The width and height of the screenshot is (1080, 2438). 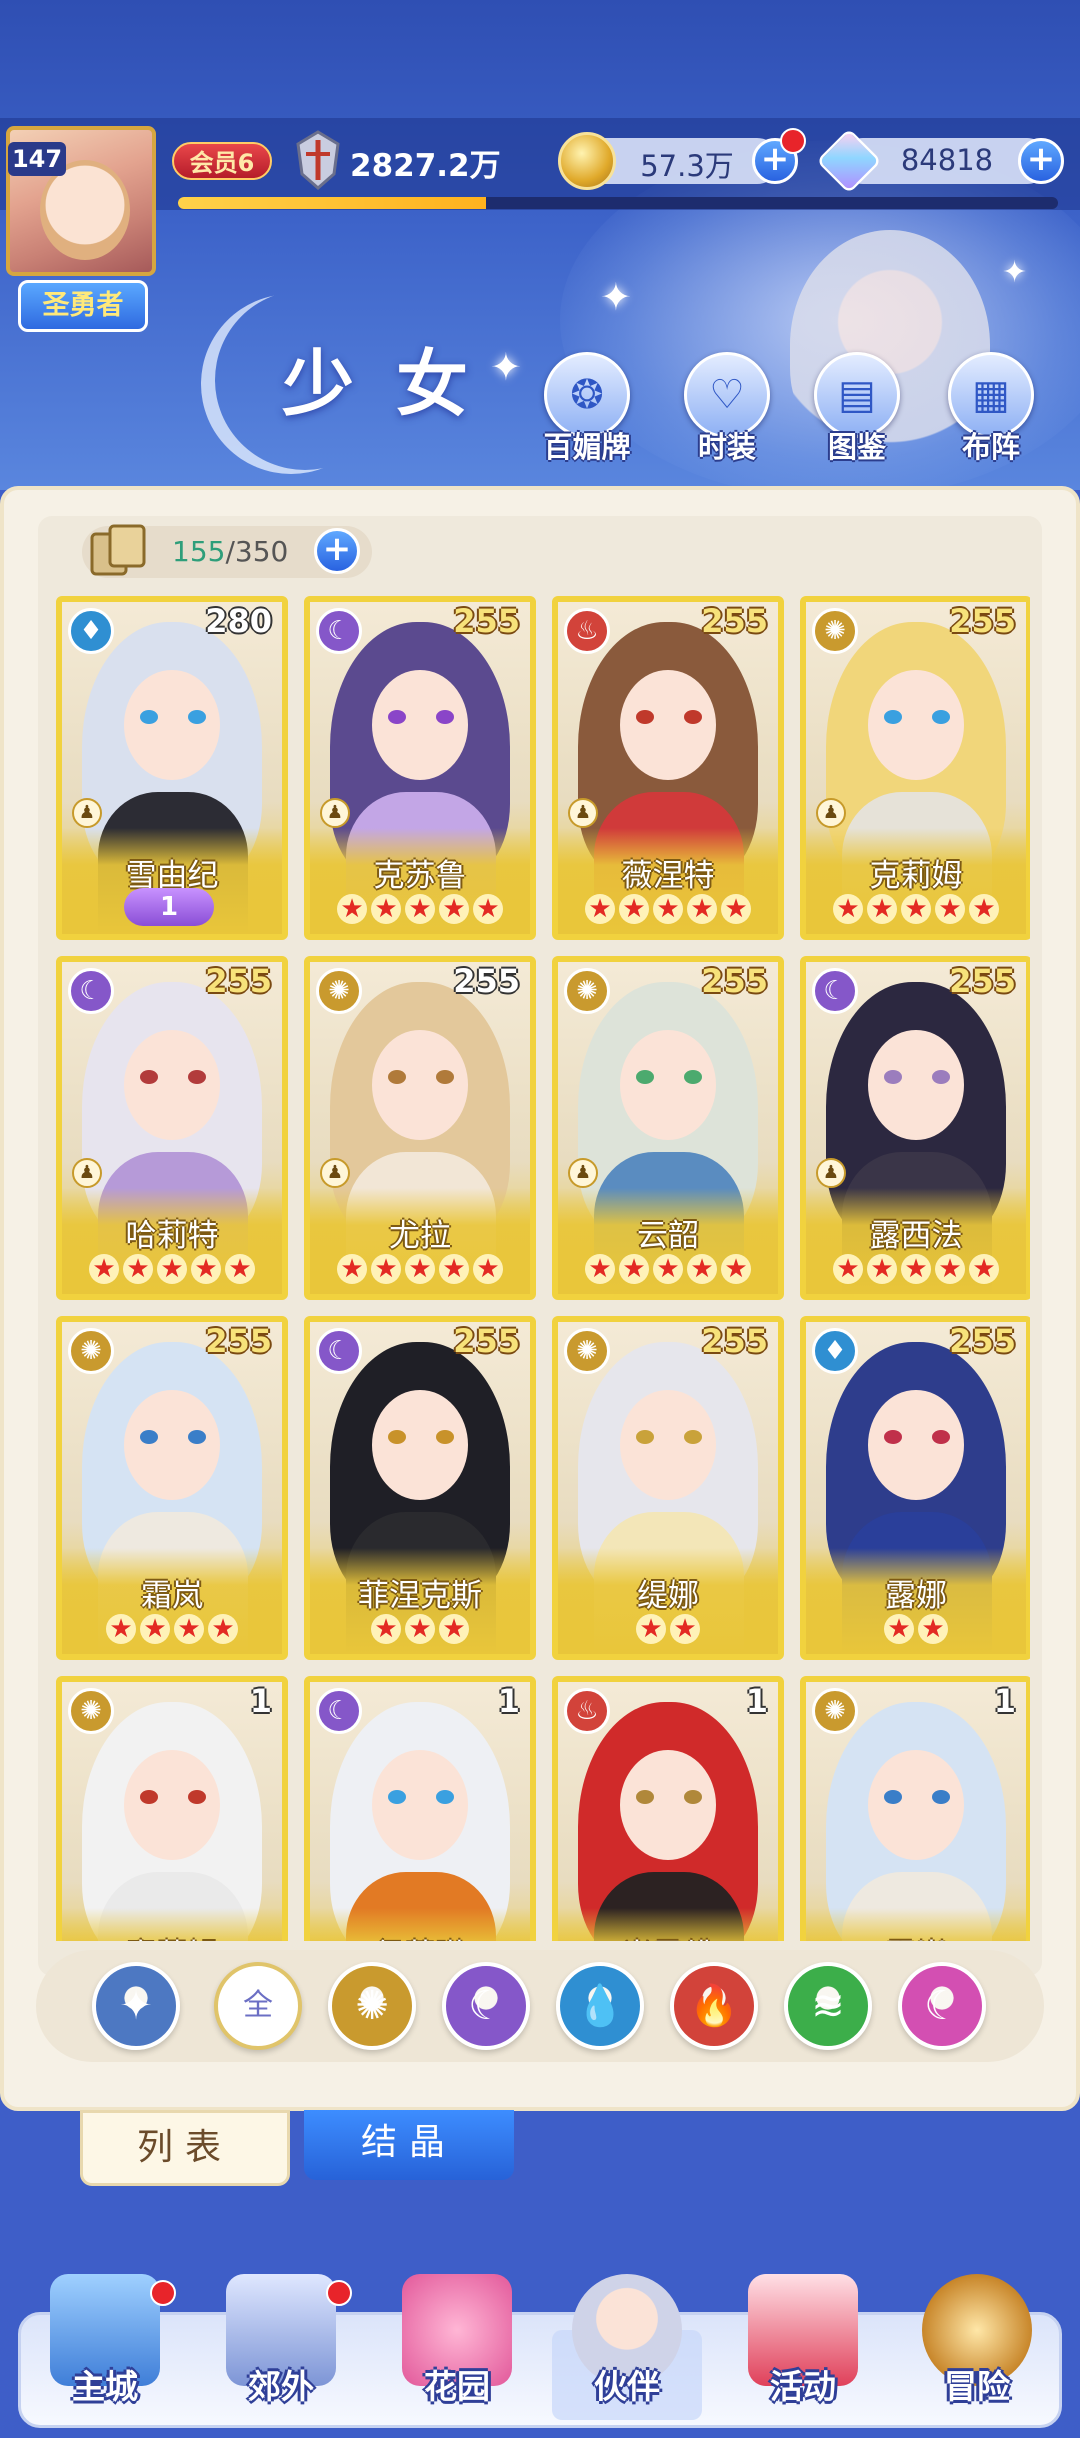 What do you see at coordinates (281, 2386) in the screenshot?
I see `nav-label: 郊外` at bounding box center [281, 2386].